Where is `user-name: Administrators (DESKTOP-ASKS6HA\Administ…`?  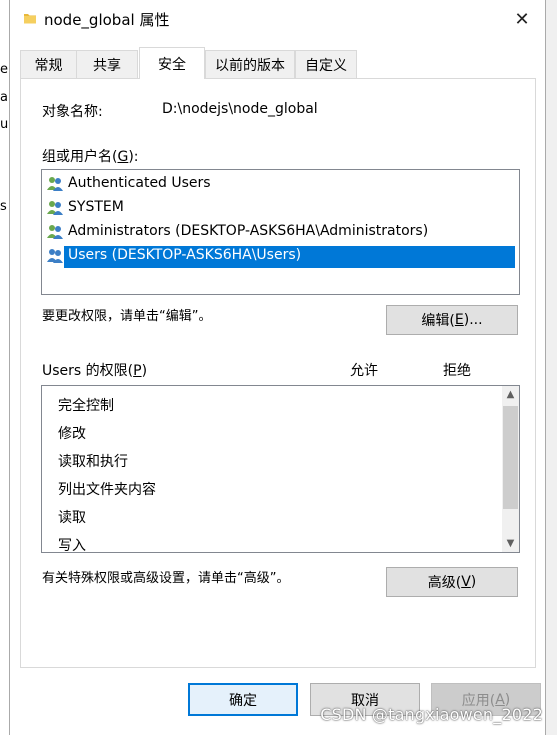
user-name: Administrators (DESKTOP-ASKS6HA\Administ… is located at coordinates (248, 231).